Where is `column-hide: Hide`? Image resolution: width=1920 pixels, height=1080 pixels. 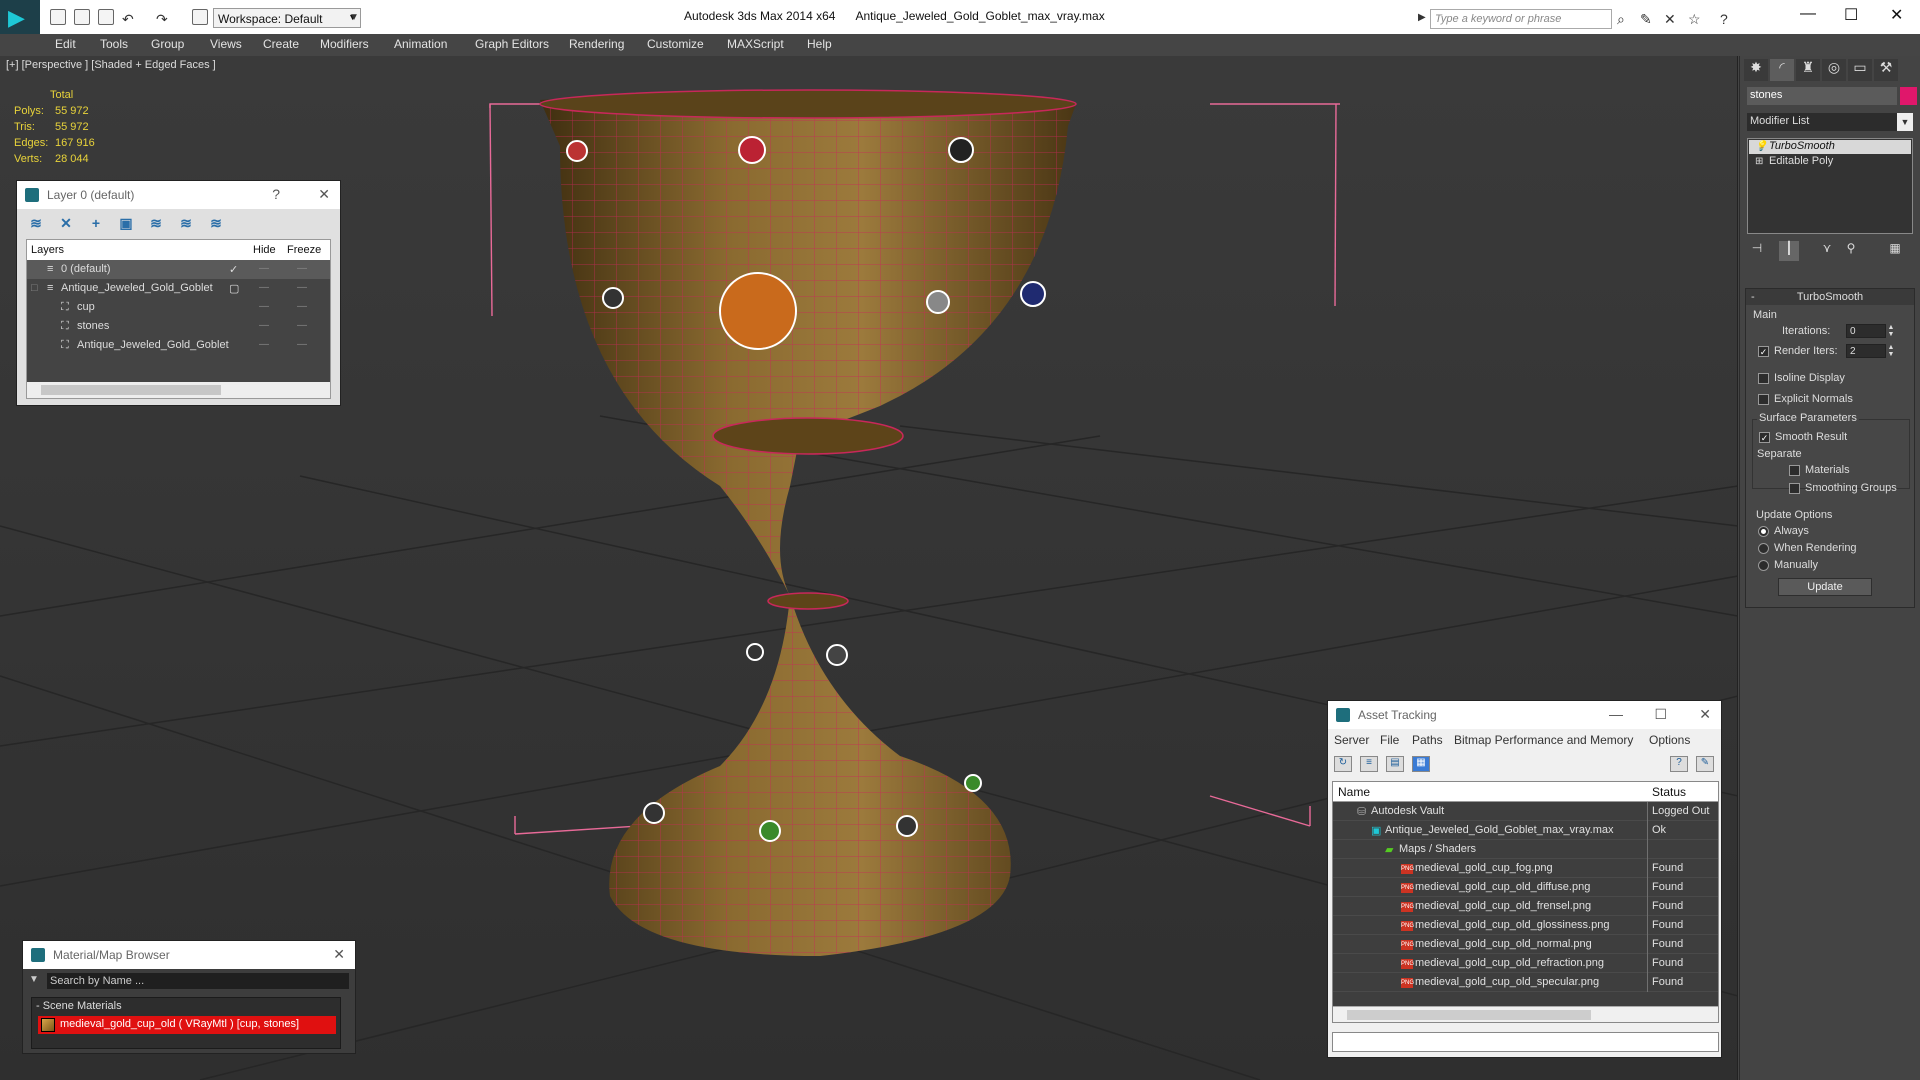
column-hide: Hide is located at coordinates (264, 250).